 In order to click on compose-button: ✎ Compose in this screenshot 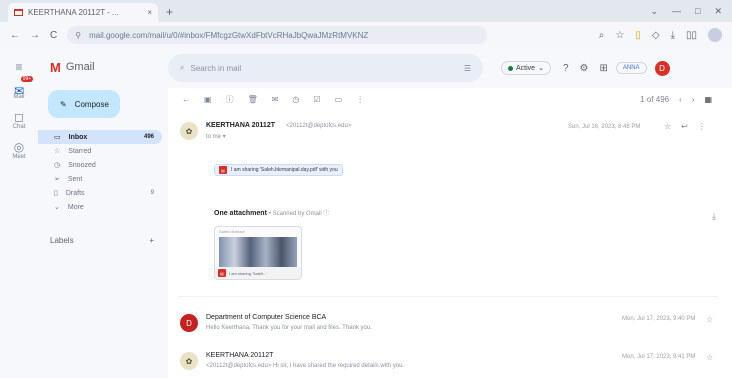, I will do `click(84, 104)`.